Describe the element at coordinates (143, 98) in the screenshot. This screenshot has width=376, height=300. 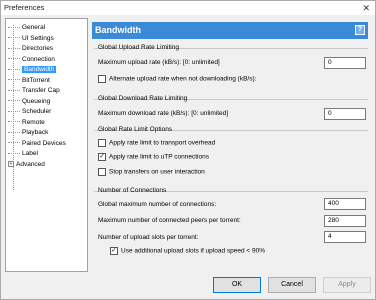
I see `download-section-title: Global Download Rate Limiting` at that location.